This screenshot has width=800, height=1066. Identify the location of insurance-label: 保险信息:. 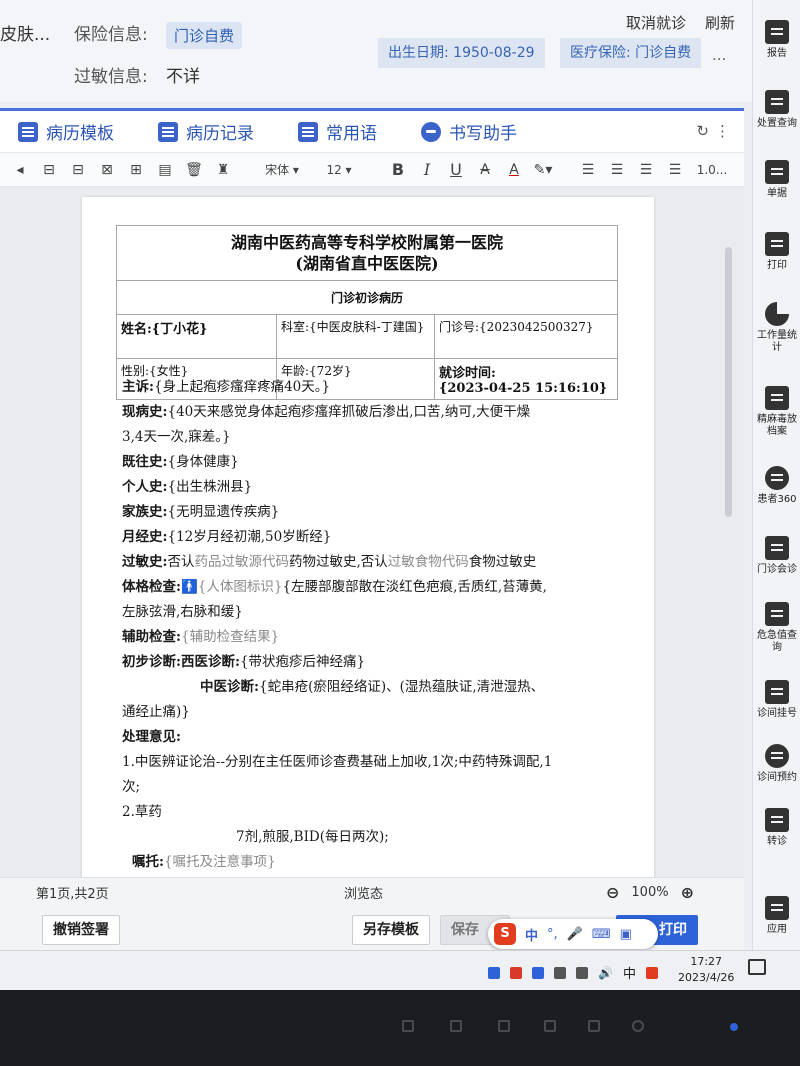
(111, 35).